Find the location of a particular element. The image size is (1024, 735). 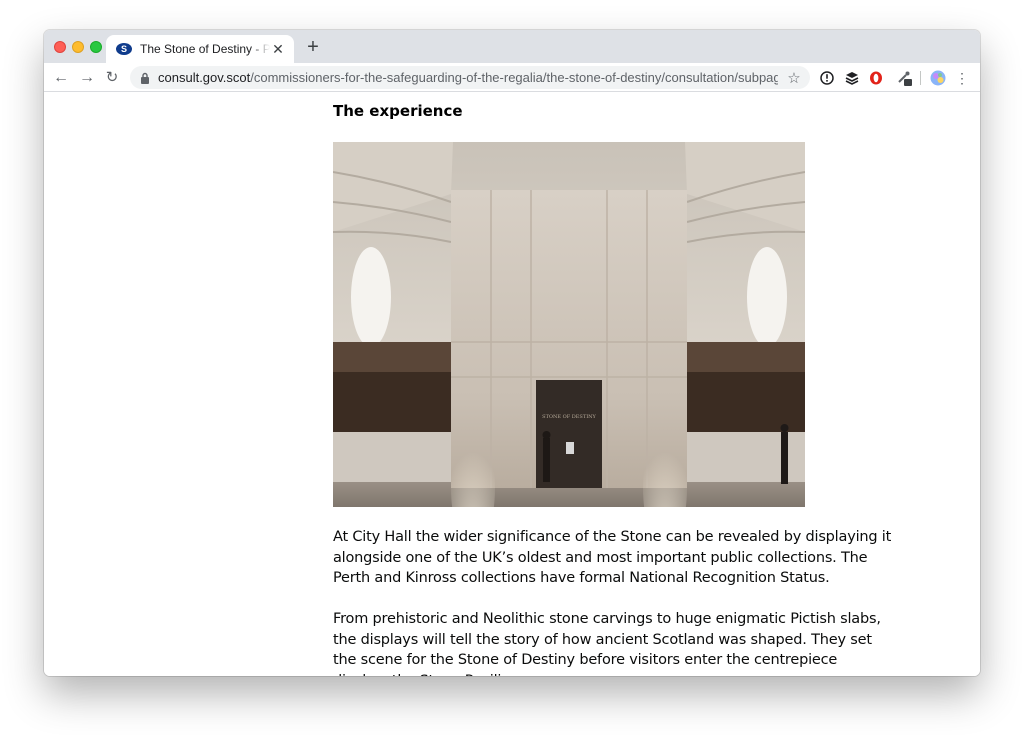

minimize-window-button is located at coordinates (78, 47).